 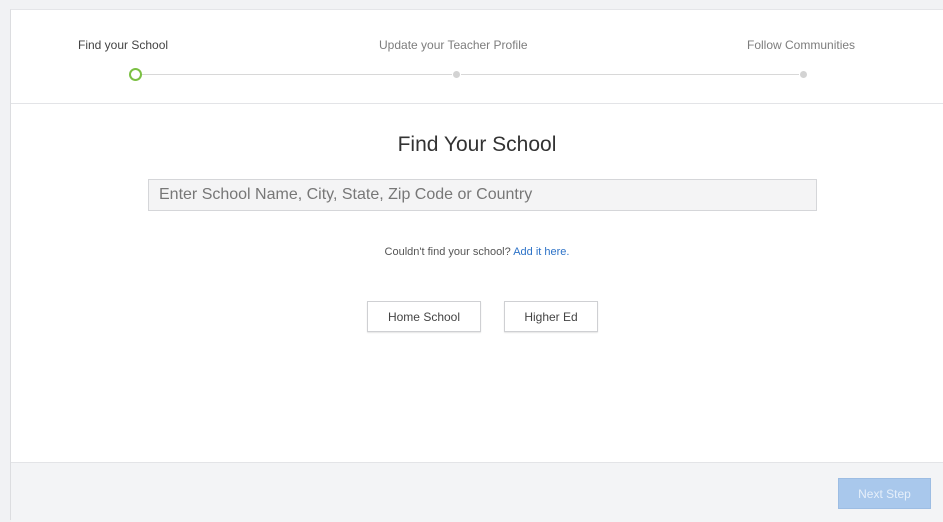 What do you see at coordinates (453, 45) in the screenshot?
I see `step-teacher-profile-label: Update your Teacher Profile` at bounding box center [453, 45].